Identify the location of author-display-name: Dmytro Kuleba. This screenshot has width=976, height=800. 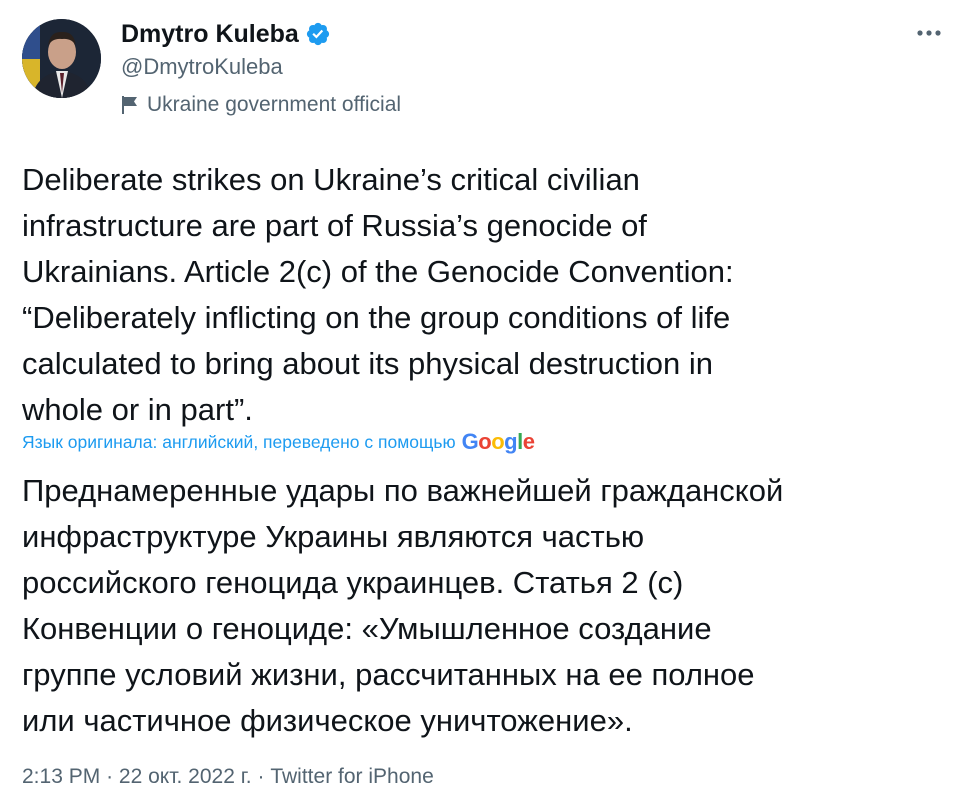
(210, 34).